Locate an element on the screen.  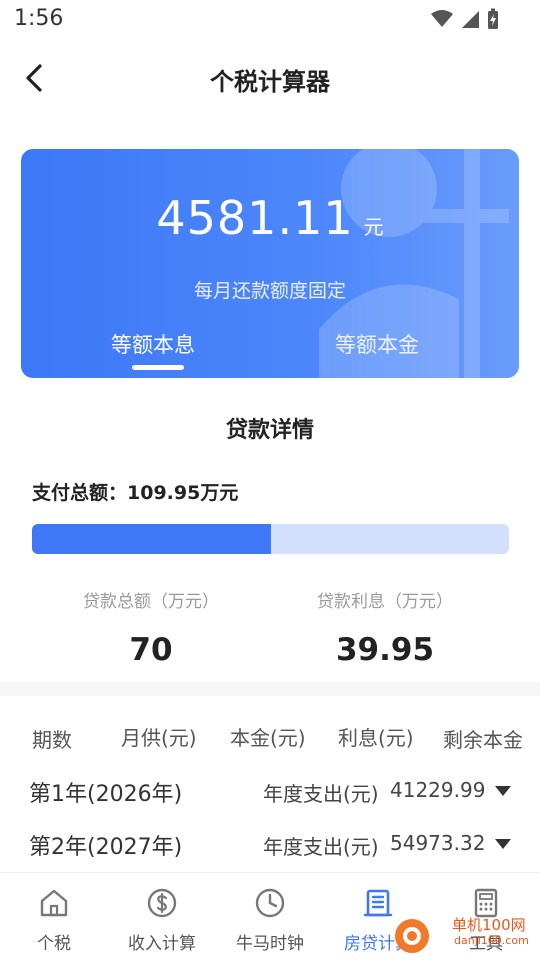
nav-bar: 个税计算器 is located at coordinates (270, 80).